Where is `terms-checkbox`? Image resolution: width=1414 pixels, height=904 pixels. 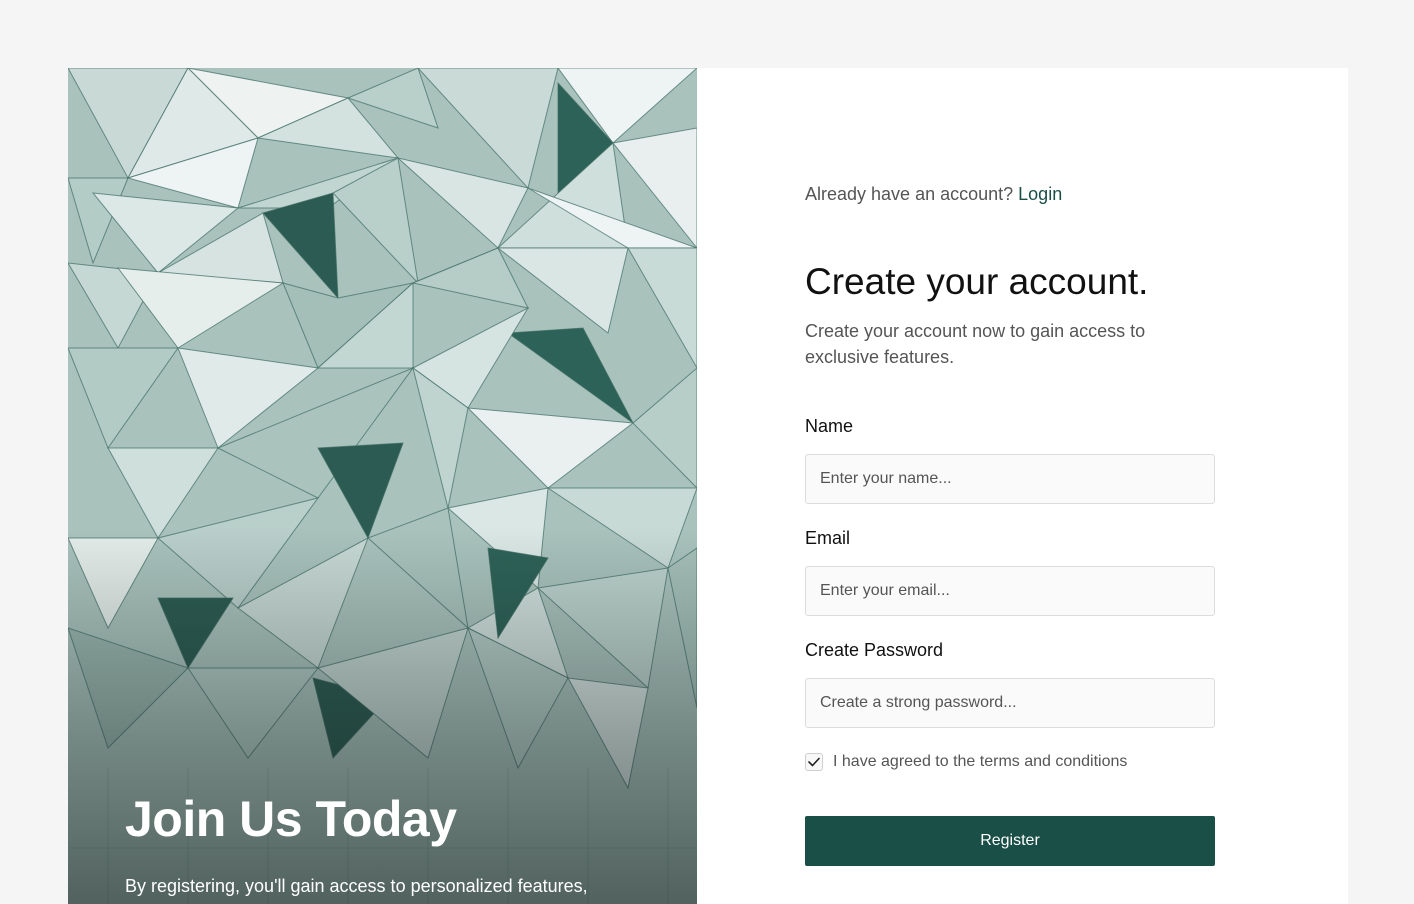
terms-checkbox is located at coordinates (814, 762).